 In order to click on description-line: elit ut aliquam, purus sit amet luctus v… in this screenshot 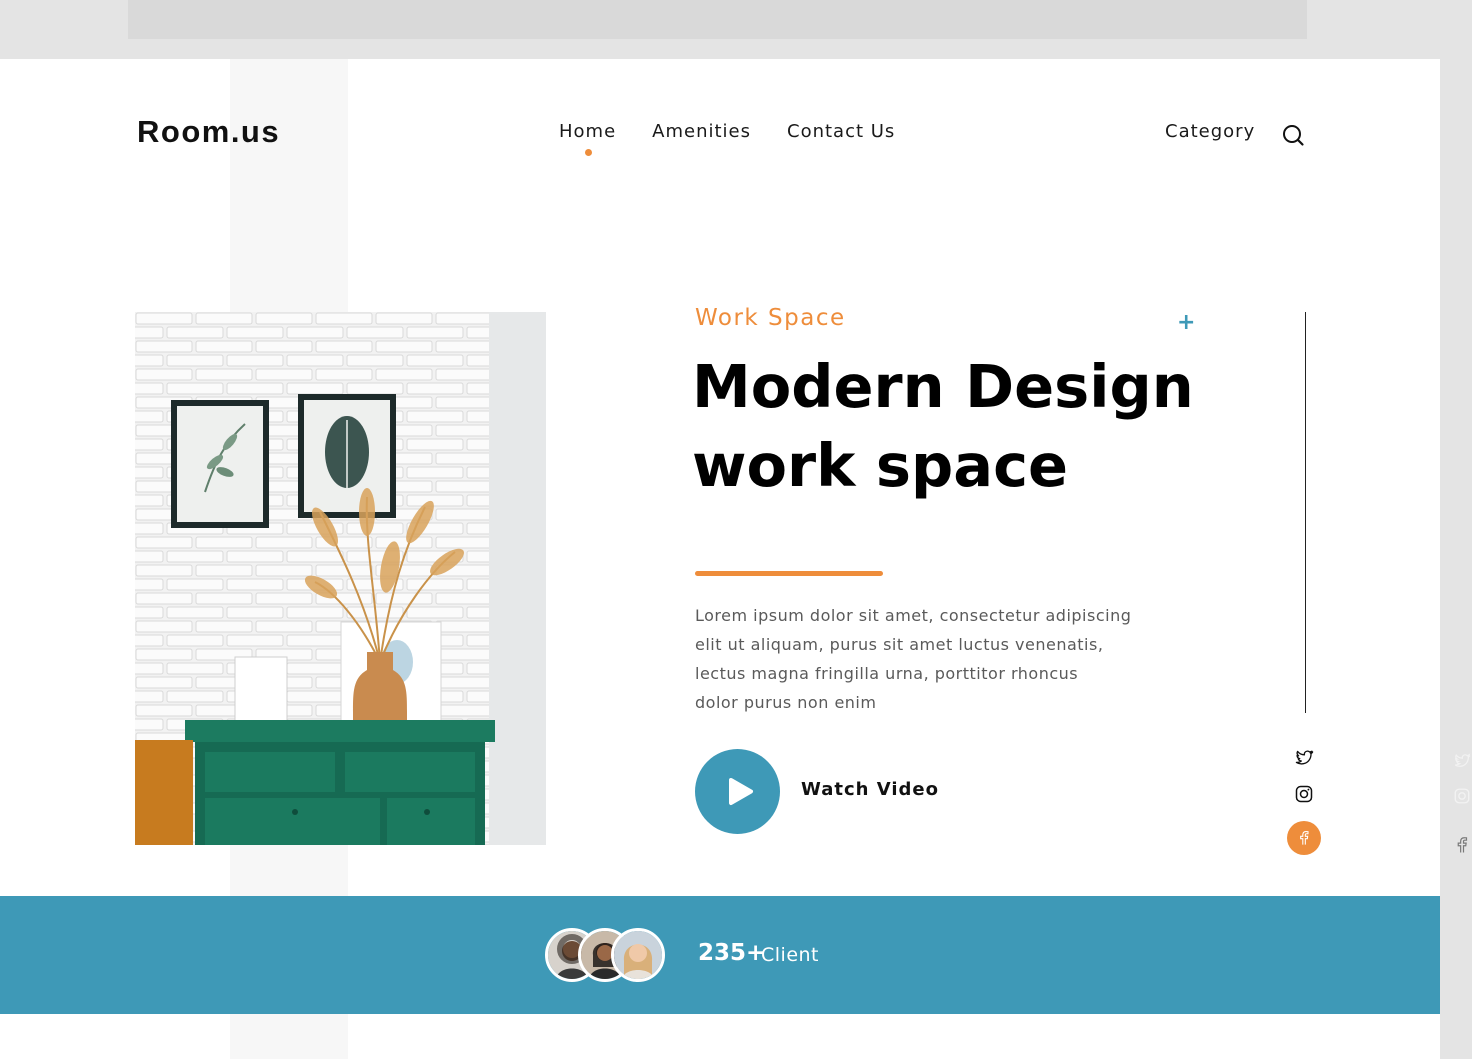, I will do `click(899, 644)`.